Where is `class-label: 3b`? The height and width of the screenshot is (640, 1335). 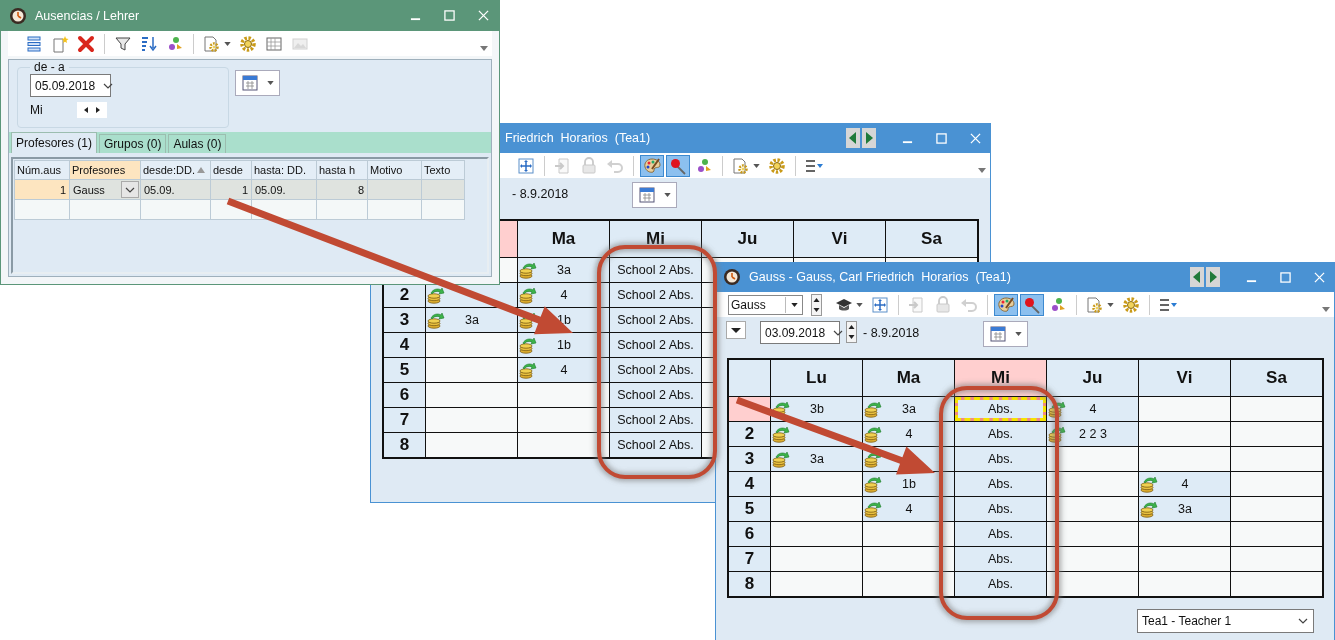
class-label: 3b is located at coordinates (817, 409).